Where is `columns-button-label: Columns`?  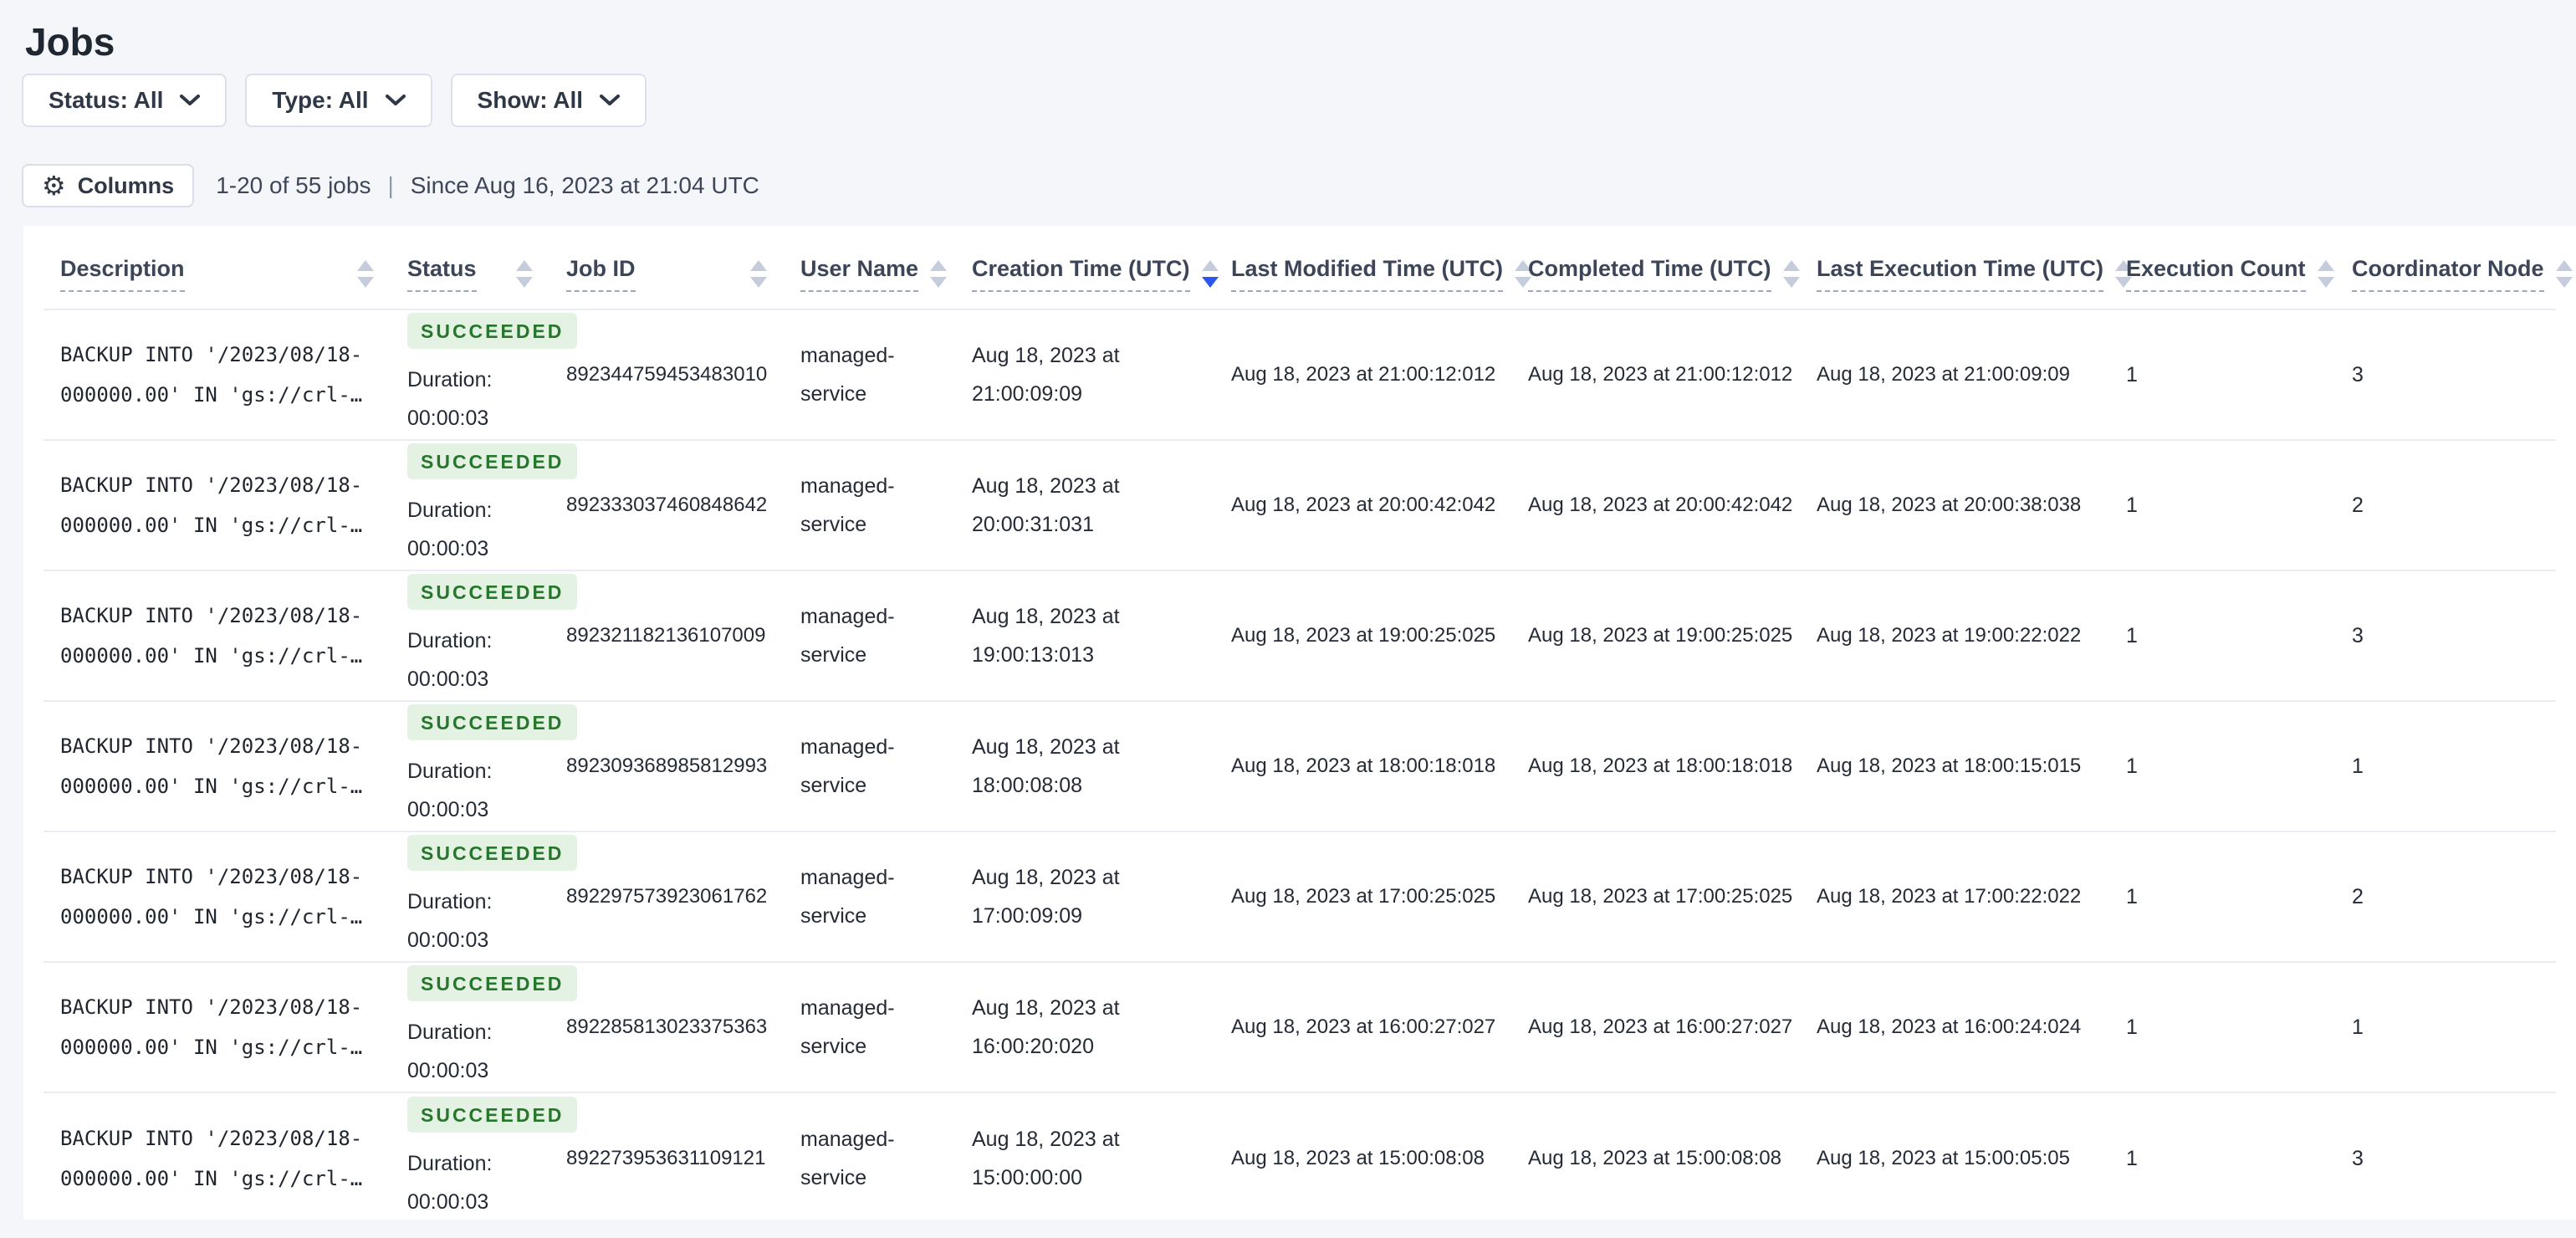
columns-button-label: Columns is located at coordinates (126, 185).